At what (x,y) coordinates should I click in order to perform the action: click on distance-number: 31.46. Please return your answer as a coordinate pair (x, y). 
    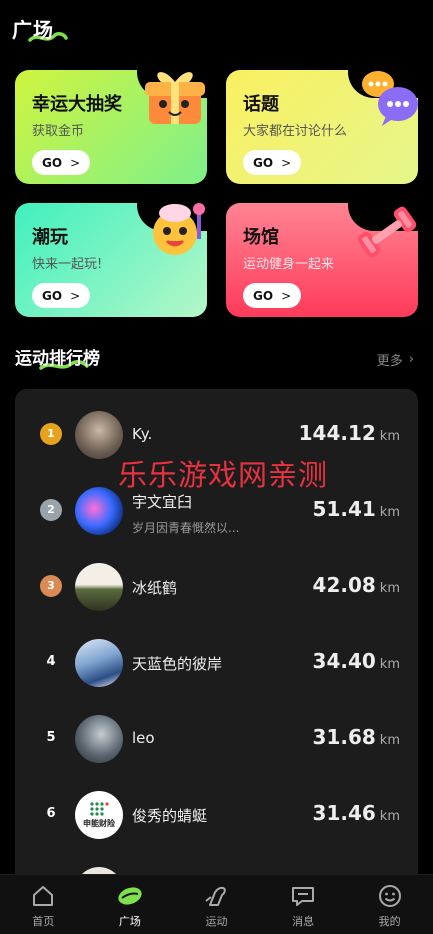
    Looking at the image, I should click on (344, 813).